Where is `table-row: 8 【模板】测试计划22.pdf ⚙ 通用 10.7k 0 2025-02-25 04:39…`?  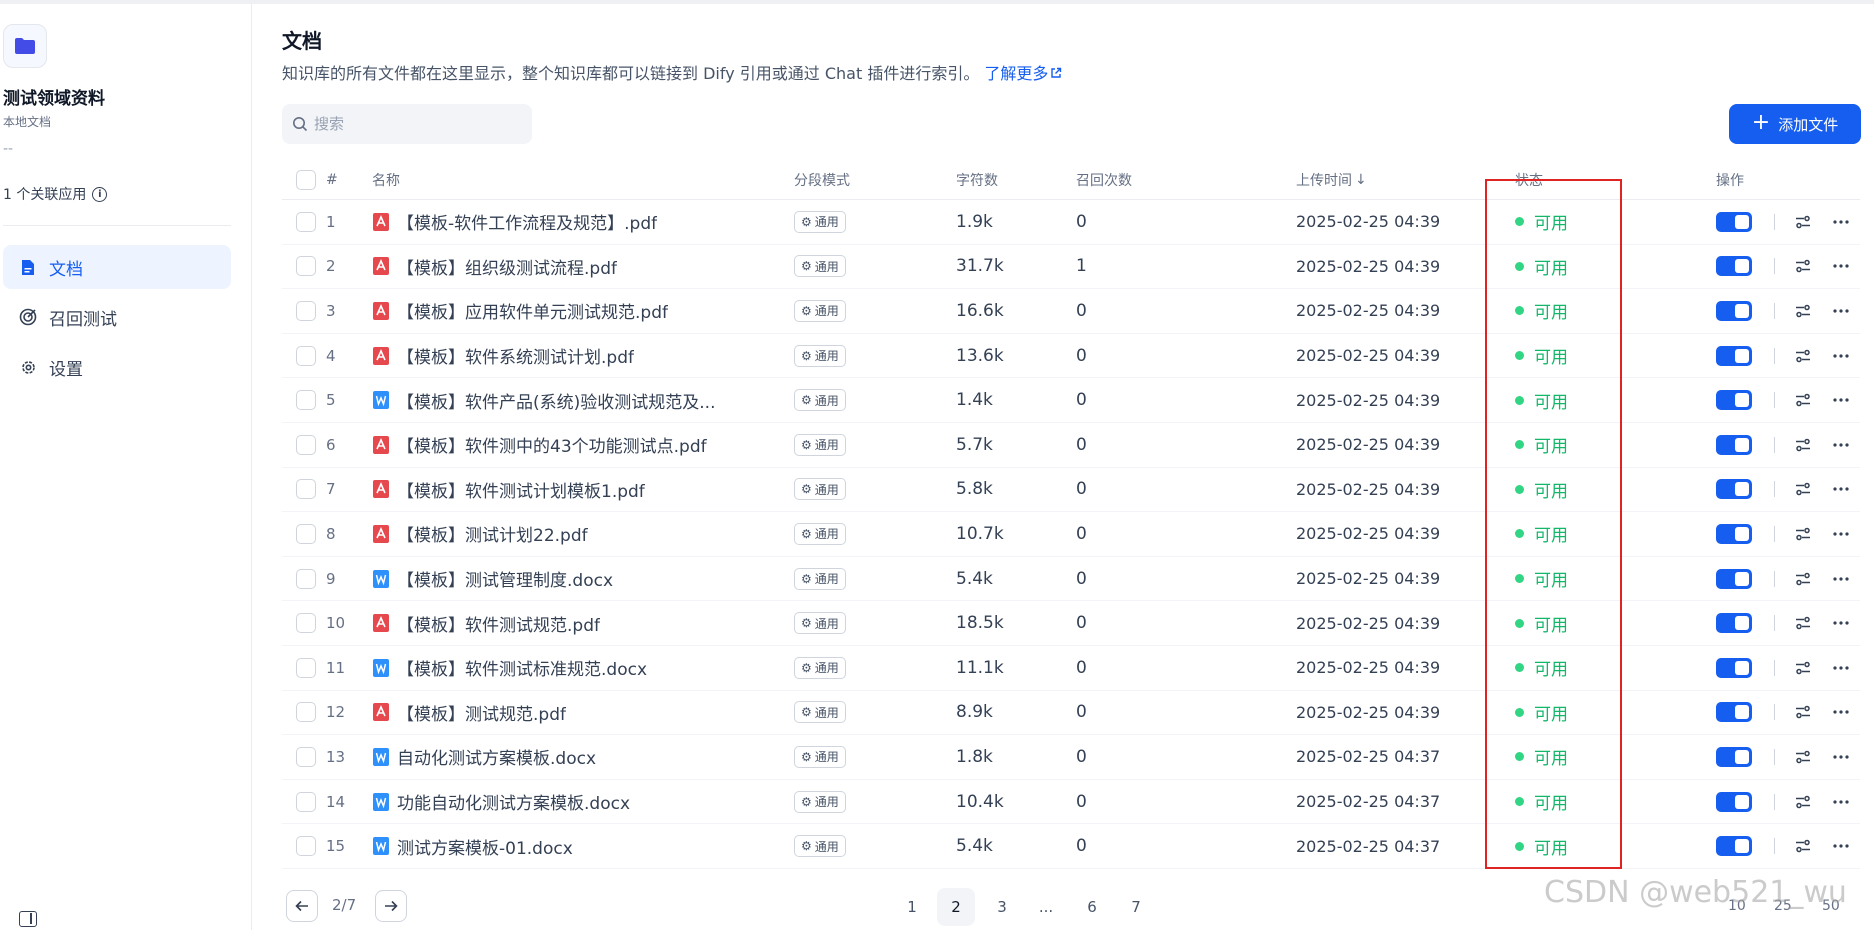 table-row: 8 【模板】测试计划22.pdf ⚙ 通用 10.7k 0 2025-02-25 04:39… is located at coordinates (1071, 534).